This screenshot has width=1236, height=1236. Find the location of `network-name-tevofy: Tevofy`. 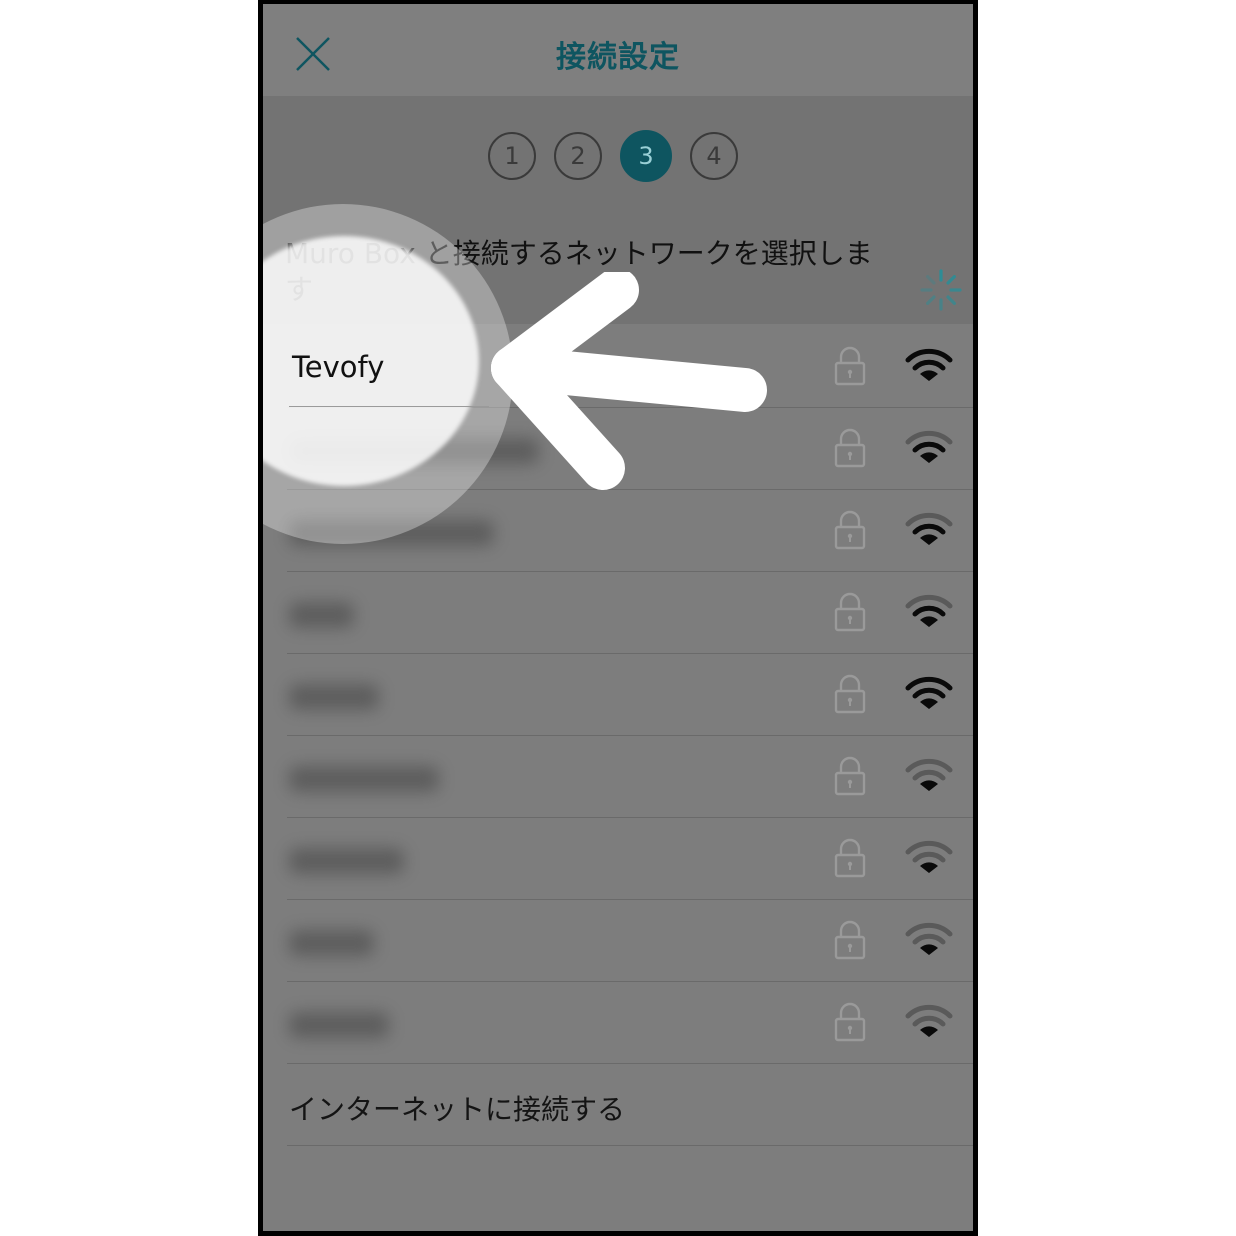

network-name-tevofy: Tevofy is located at coordinates (338, 367).